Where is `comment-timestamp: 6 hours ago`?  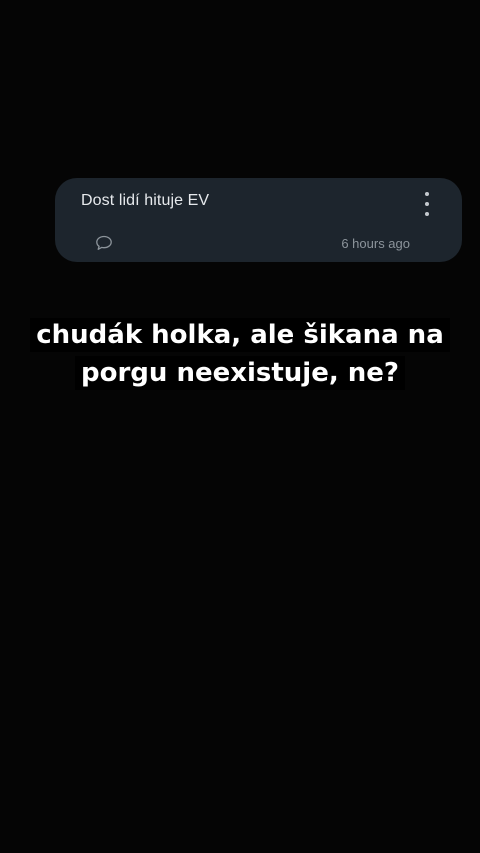
comment-timestamp: 6 hours ago is located at coordinates (375, 243).